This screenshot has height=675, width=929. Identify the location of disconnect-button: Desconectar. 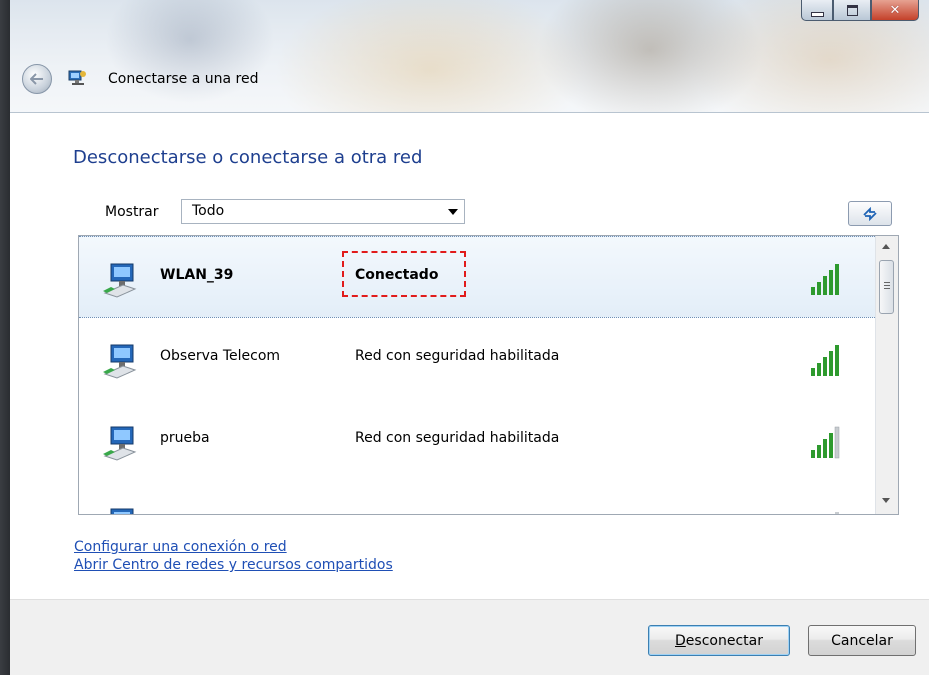
(719, 640).